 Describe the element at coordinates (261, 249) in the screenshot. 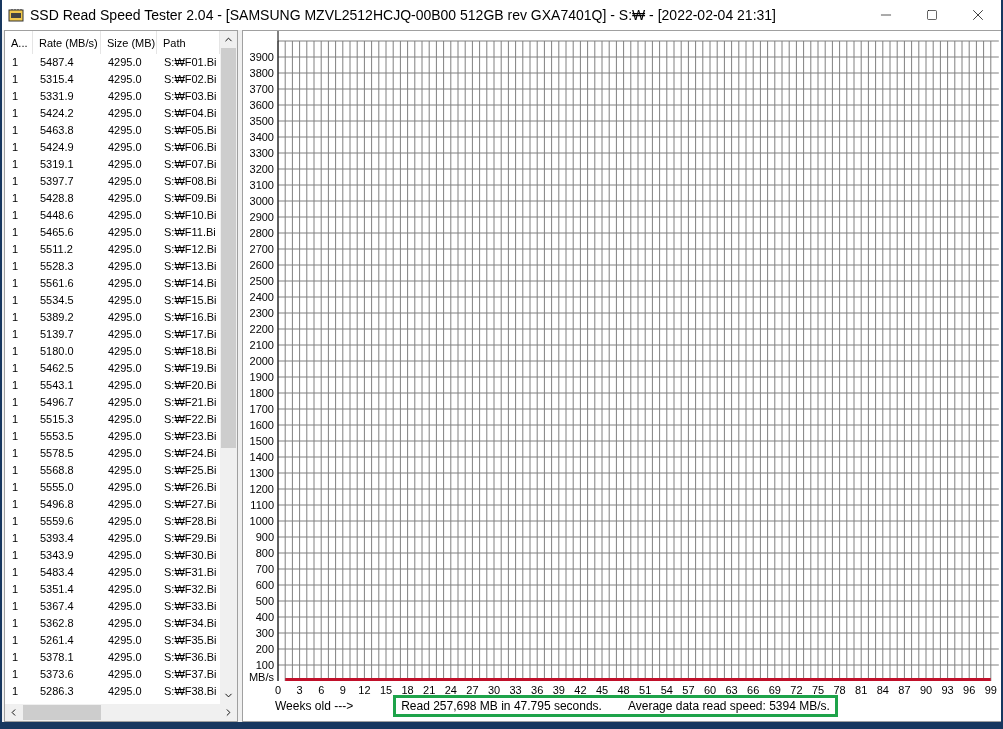

I see `y-tick-label: 2700` at that location.